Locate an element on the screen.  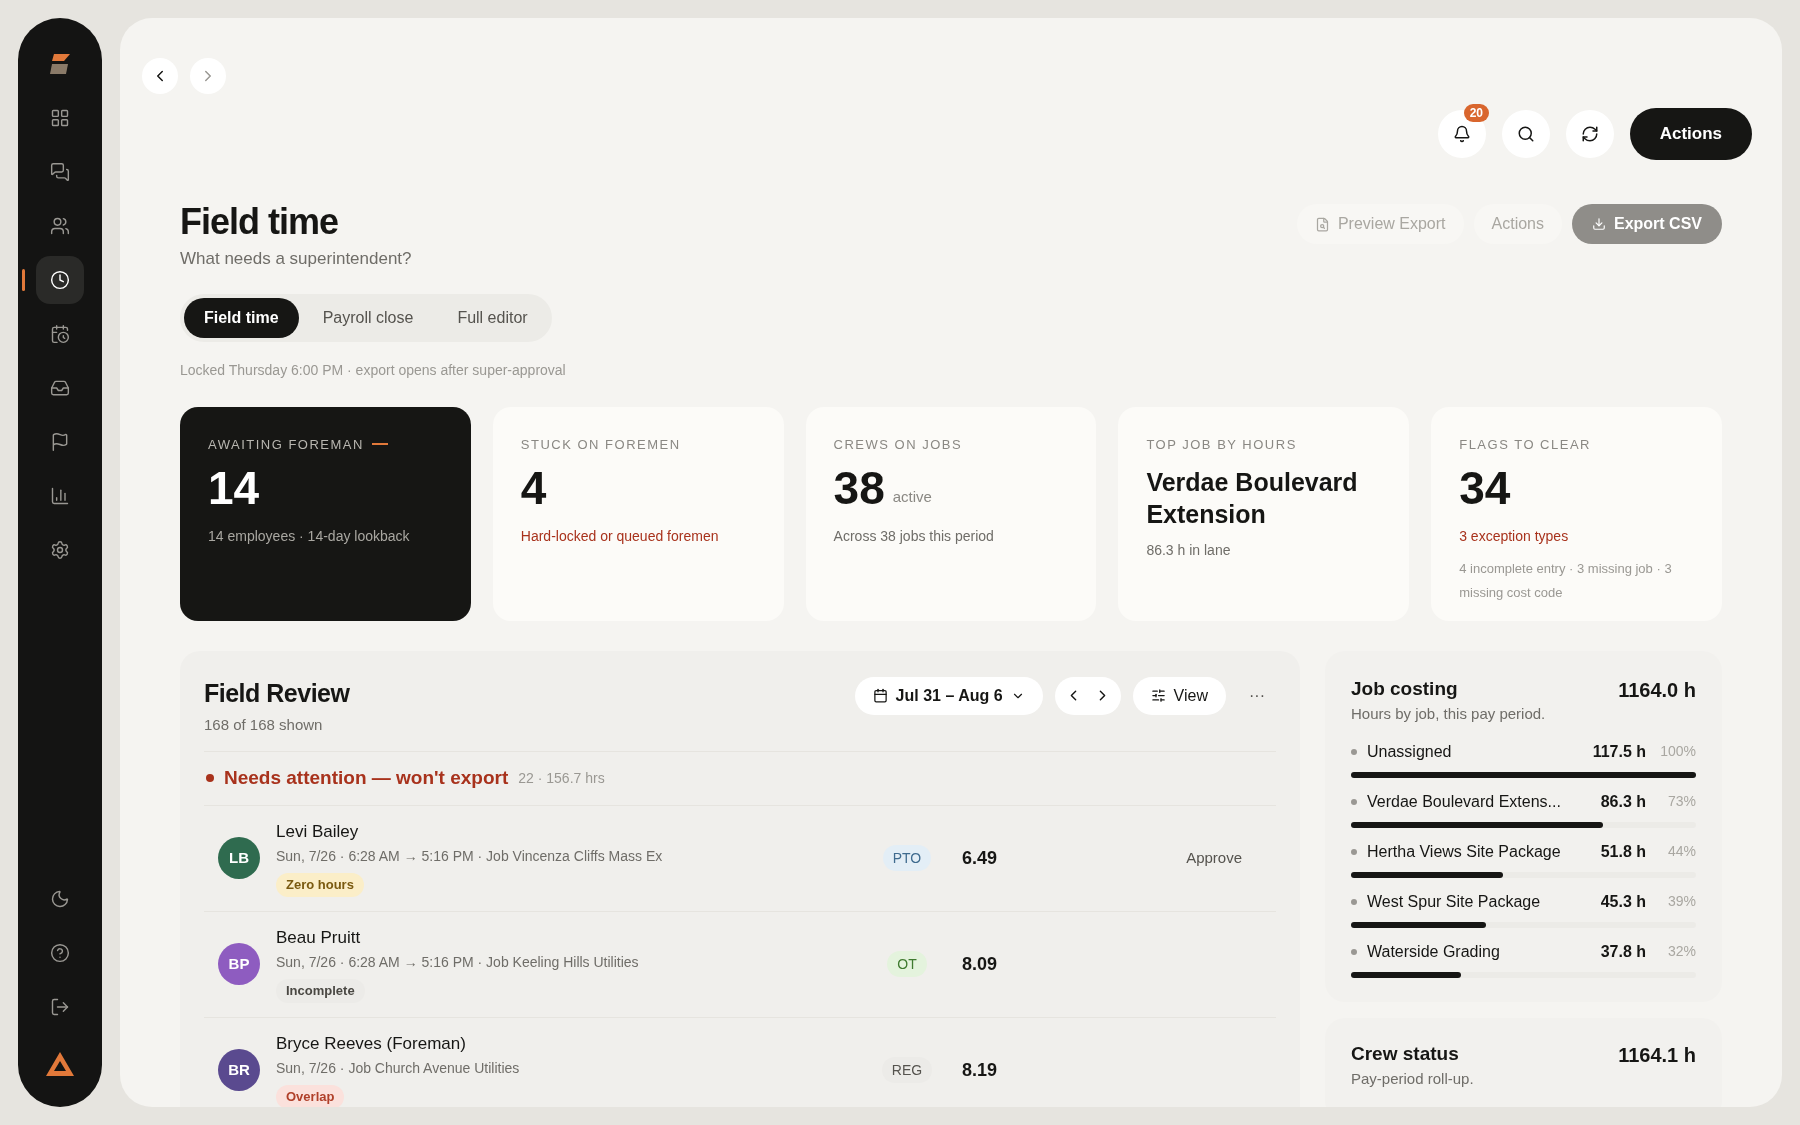
total-hours: 1164.1 h is located at coordinates (1657, 1055).